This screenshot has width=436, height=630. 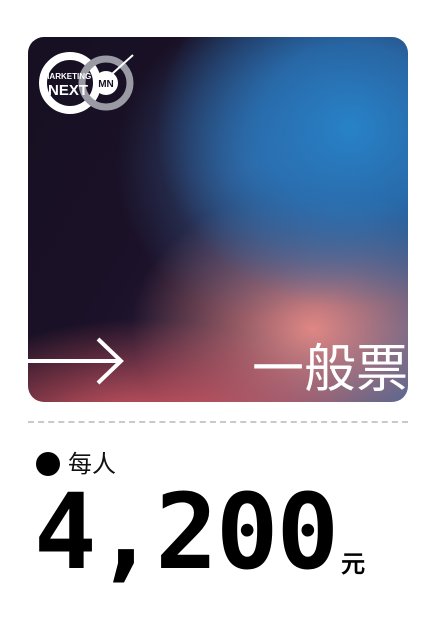 I want to click on logo-badge: MN, so click(x=106, y=84).